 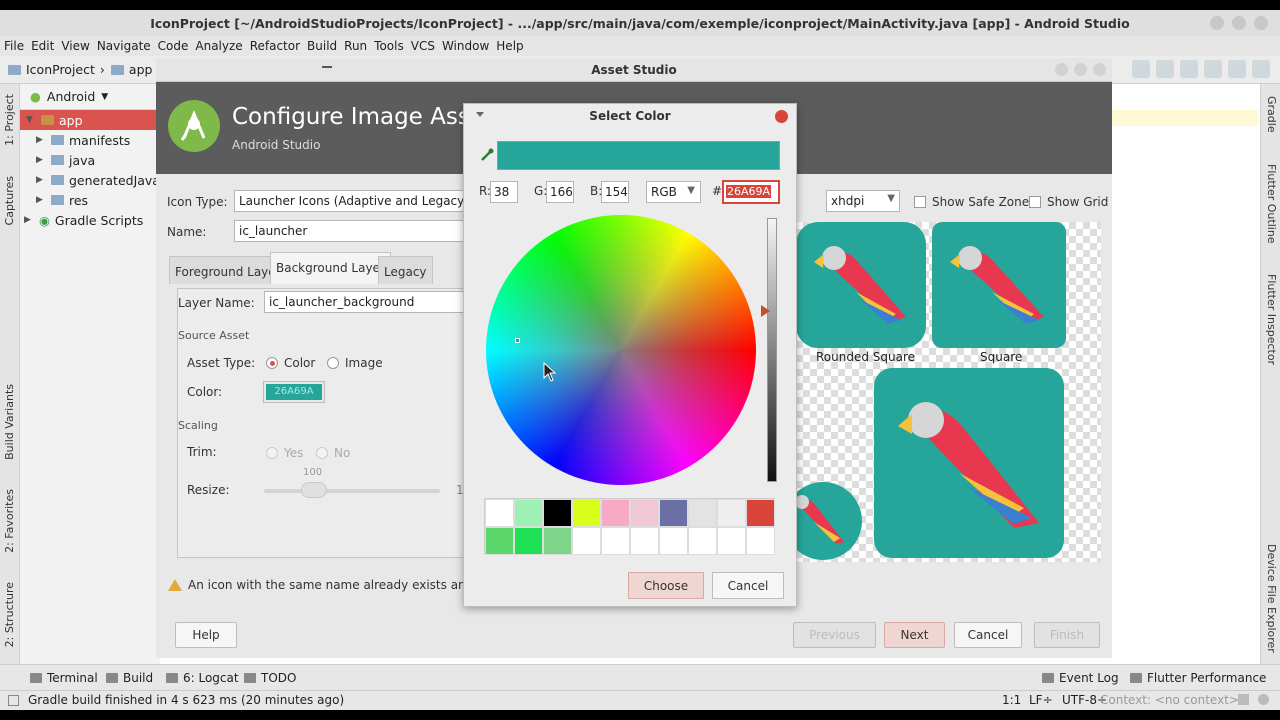 I want to click on cancel-color-button: Cancel, so click(x=748, y=585).